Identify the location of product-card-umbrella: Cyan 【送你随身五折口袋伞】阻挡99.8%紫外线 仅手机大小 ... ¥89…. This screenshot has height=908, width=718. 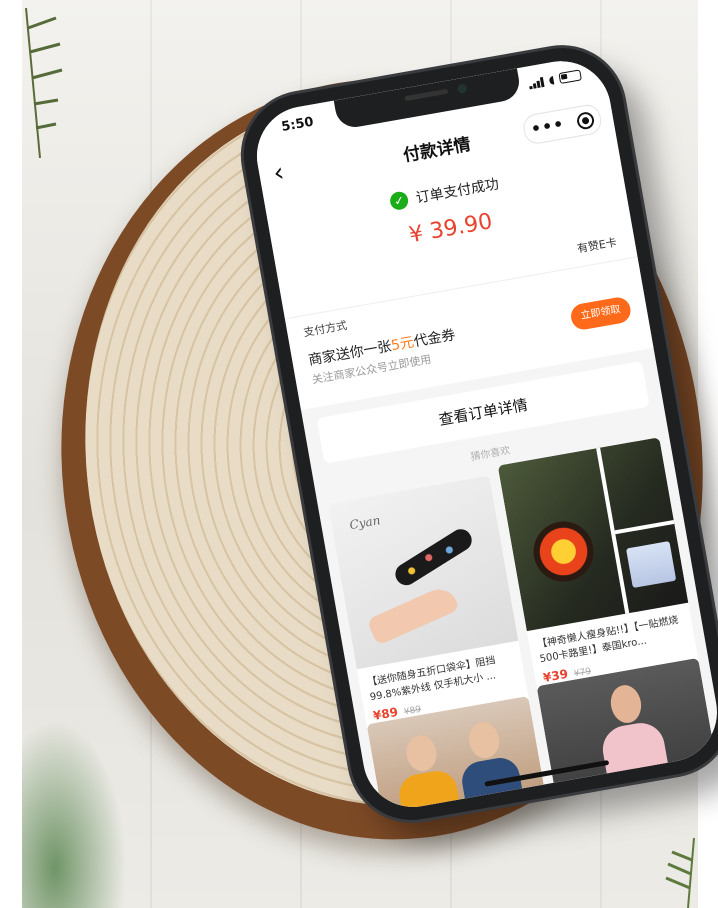
(428, 604).